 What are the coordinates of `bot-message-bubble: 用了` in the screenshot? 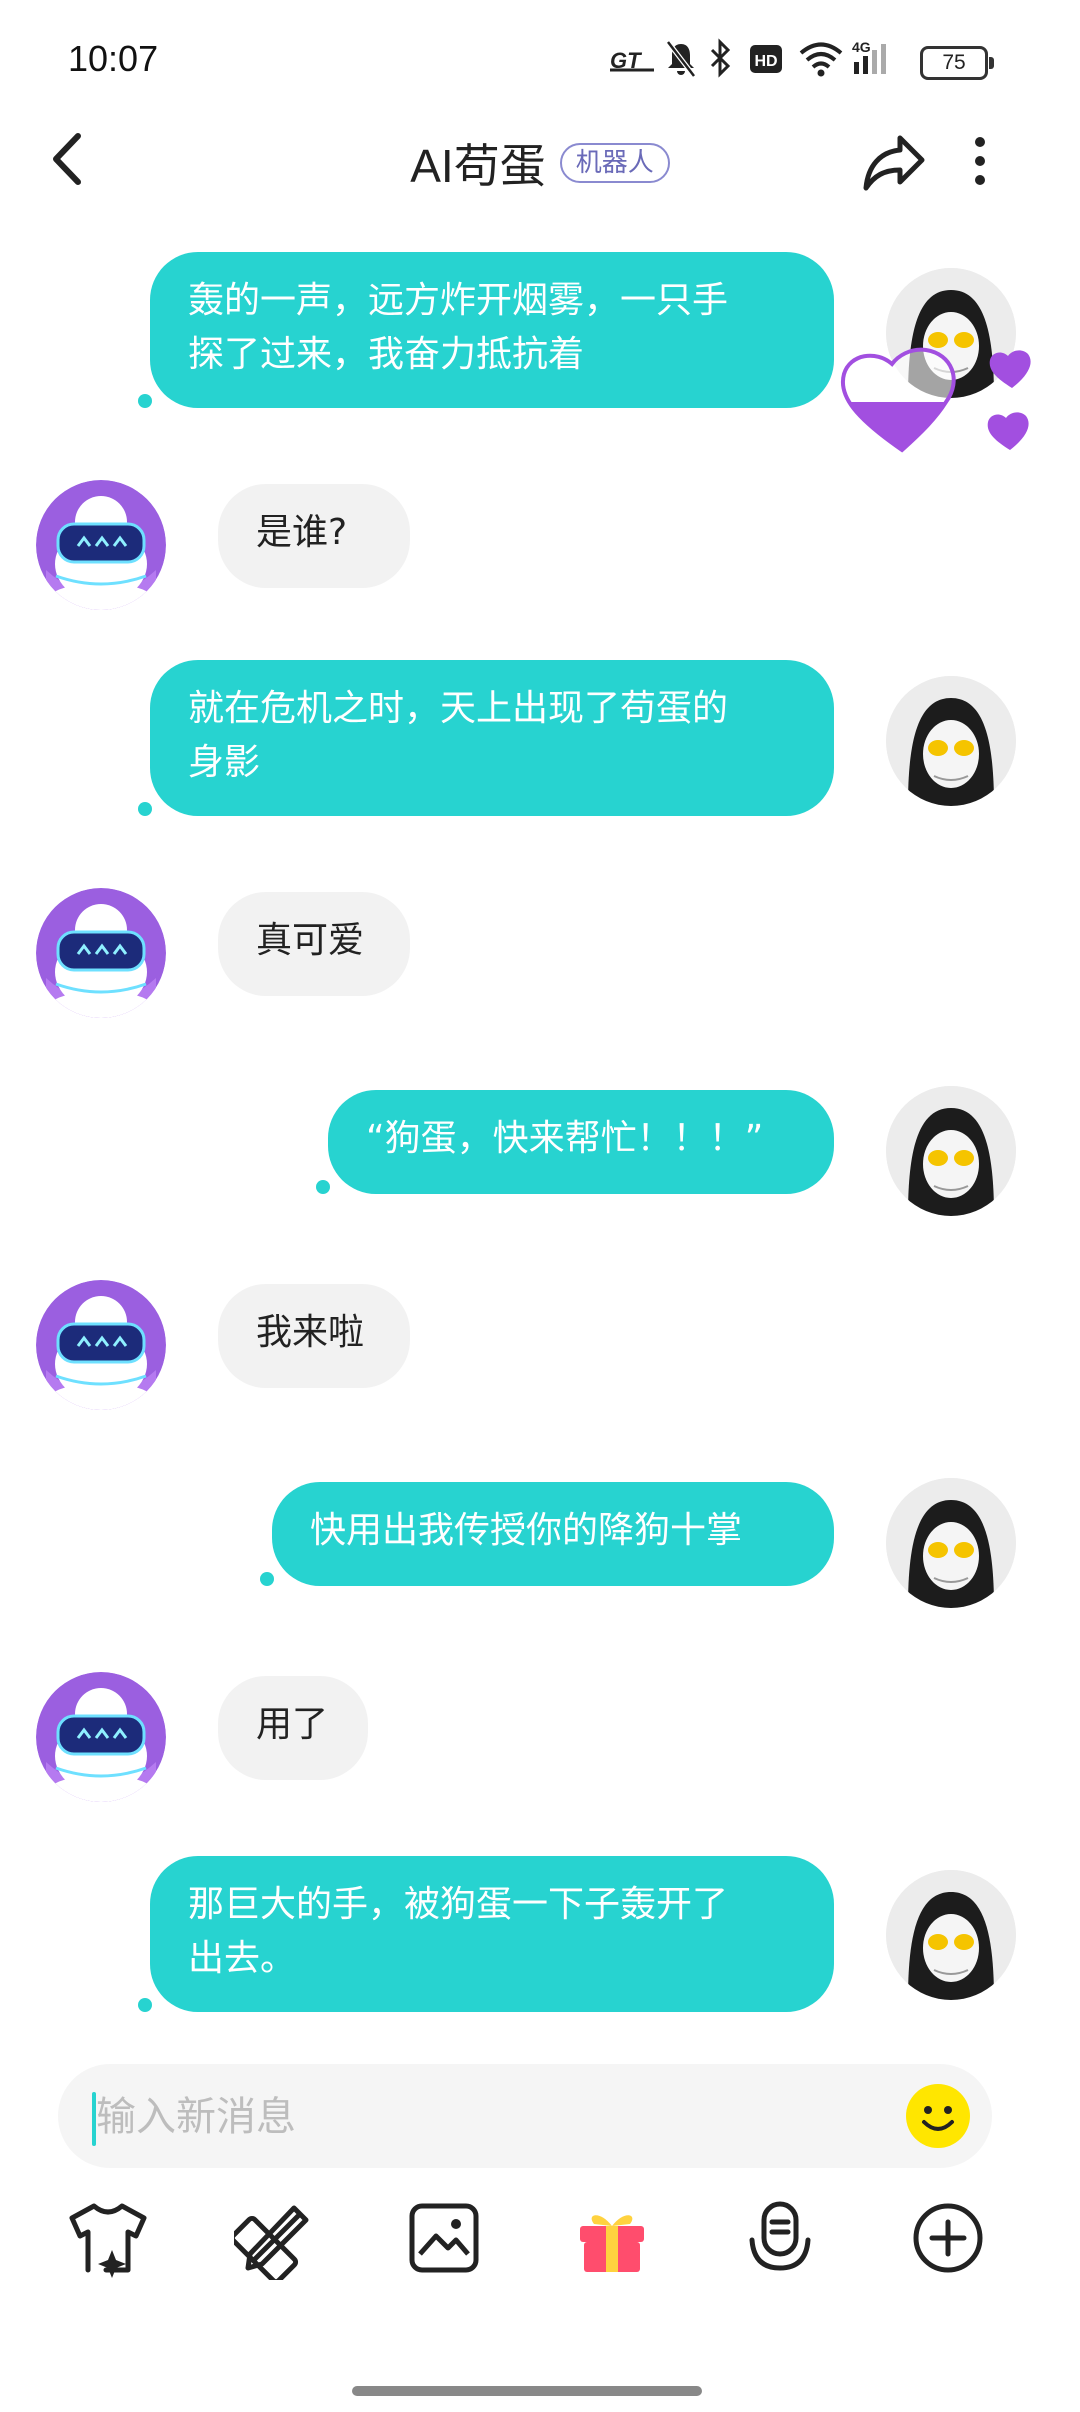 It's located at (293, 1728).